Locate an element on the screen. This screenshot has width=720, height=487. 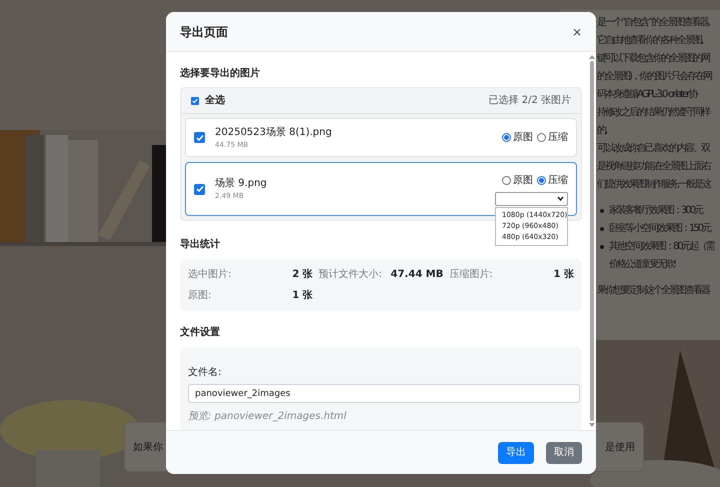
chevron-down-icon is located at coordinates (560, 198).